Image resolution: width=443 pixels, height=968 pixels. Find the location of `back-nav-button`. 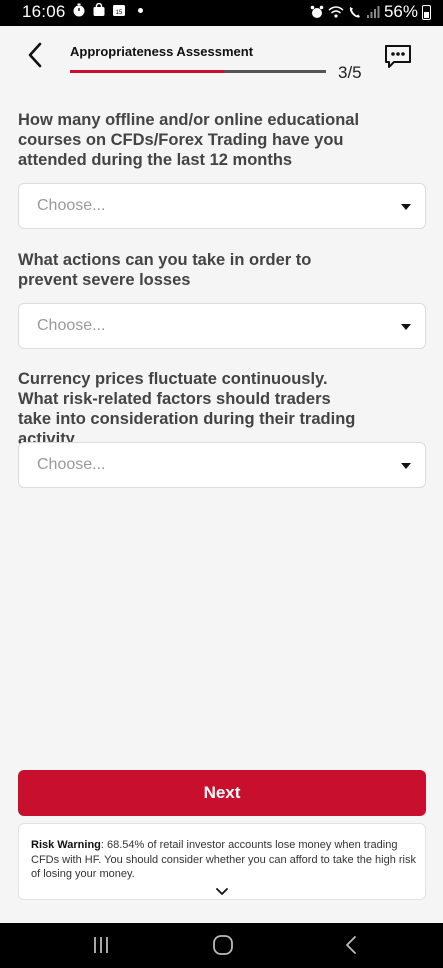

back-nav-button is located at coordinates (351, 945).